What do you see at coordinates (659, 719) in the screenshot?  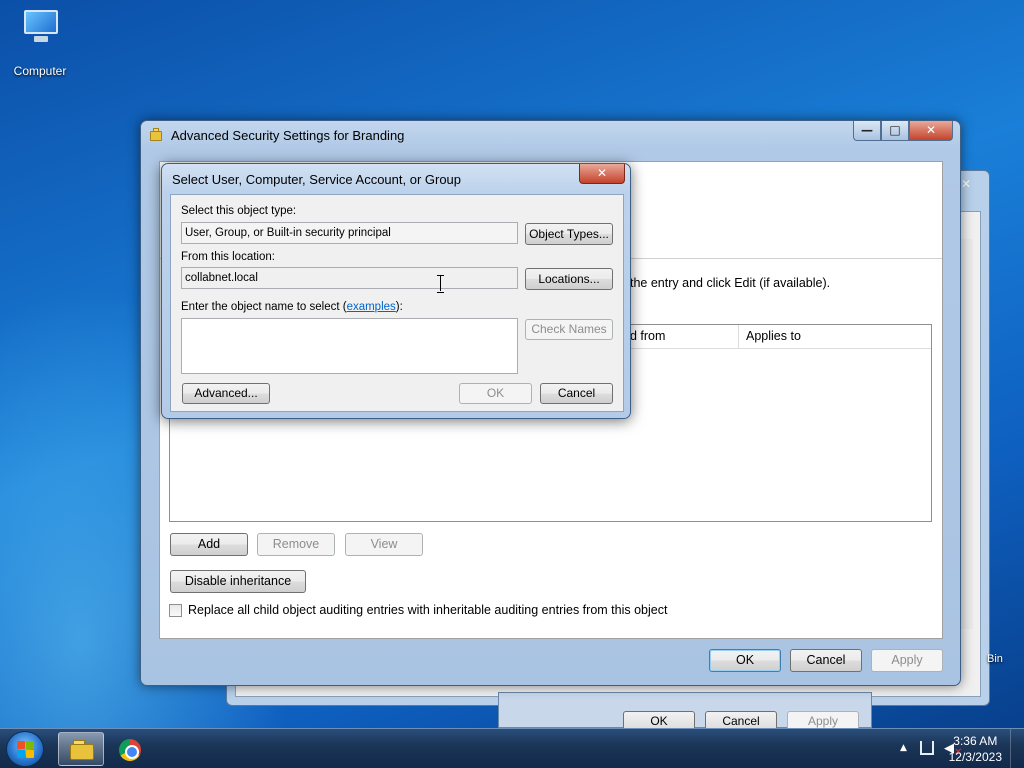 I see `back-ok-button: OK` at bounding box center [659, 719].